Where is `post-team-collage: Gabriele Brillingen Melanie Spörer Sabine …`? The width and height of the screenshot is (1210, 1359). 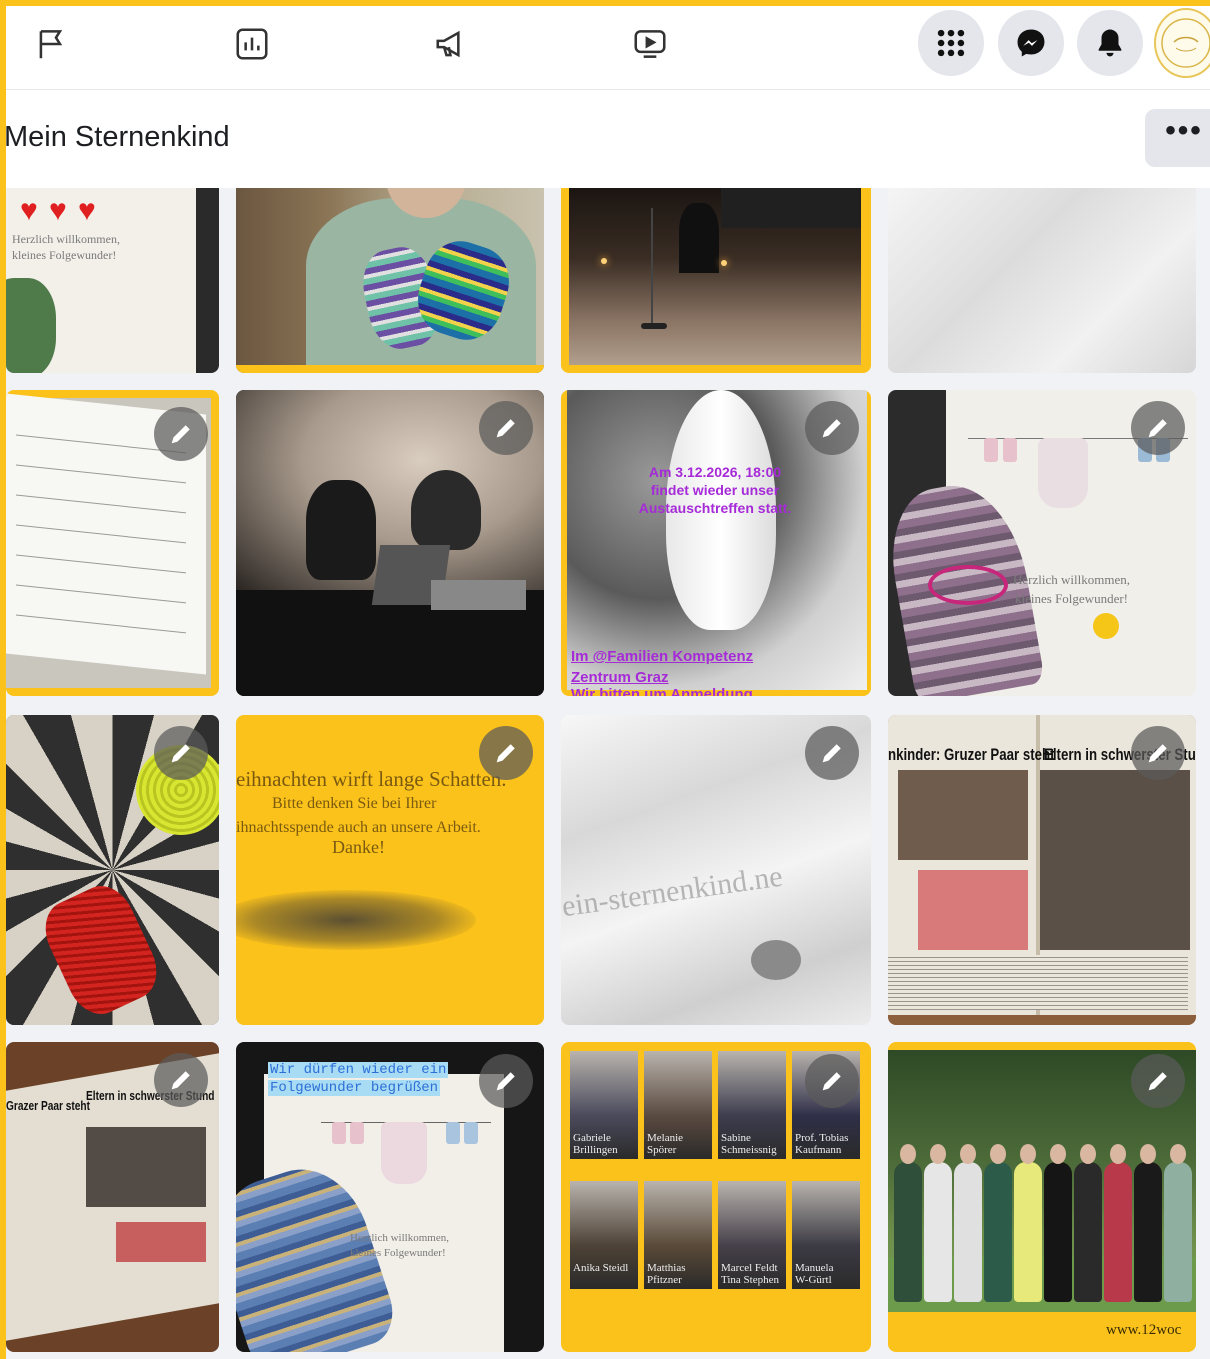
post-team-collage: Gabriele Brillingen Melanie Spörer Sabine … is located at coordinates (716, 1197).